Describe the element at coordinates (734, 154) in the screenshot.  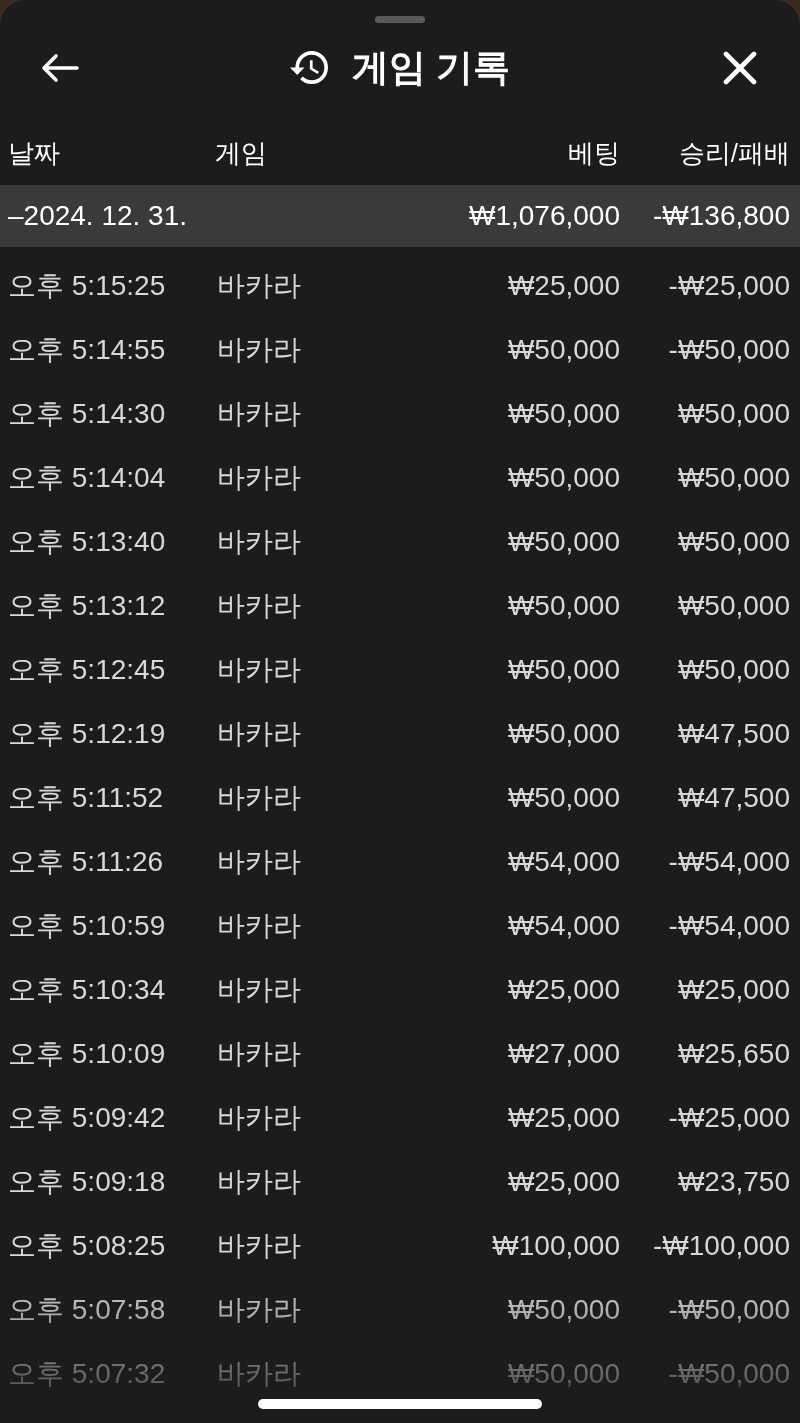
I see `column-header: 승리/패배` at that location.